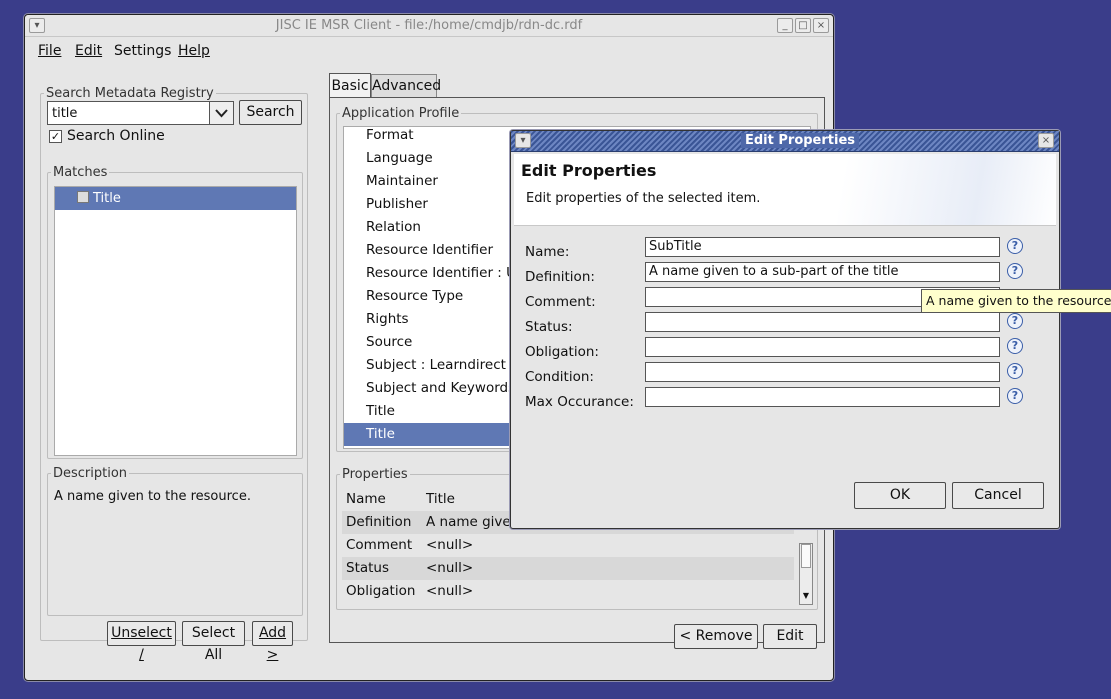 This screenshot has width=1111, height=699. I want to click on dialog-title-bar: ▾ Edit Properties ×, so click(785, 141).